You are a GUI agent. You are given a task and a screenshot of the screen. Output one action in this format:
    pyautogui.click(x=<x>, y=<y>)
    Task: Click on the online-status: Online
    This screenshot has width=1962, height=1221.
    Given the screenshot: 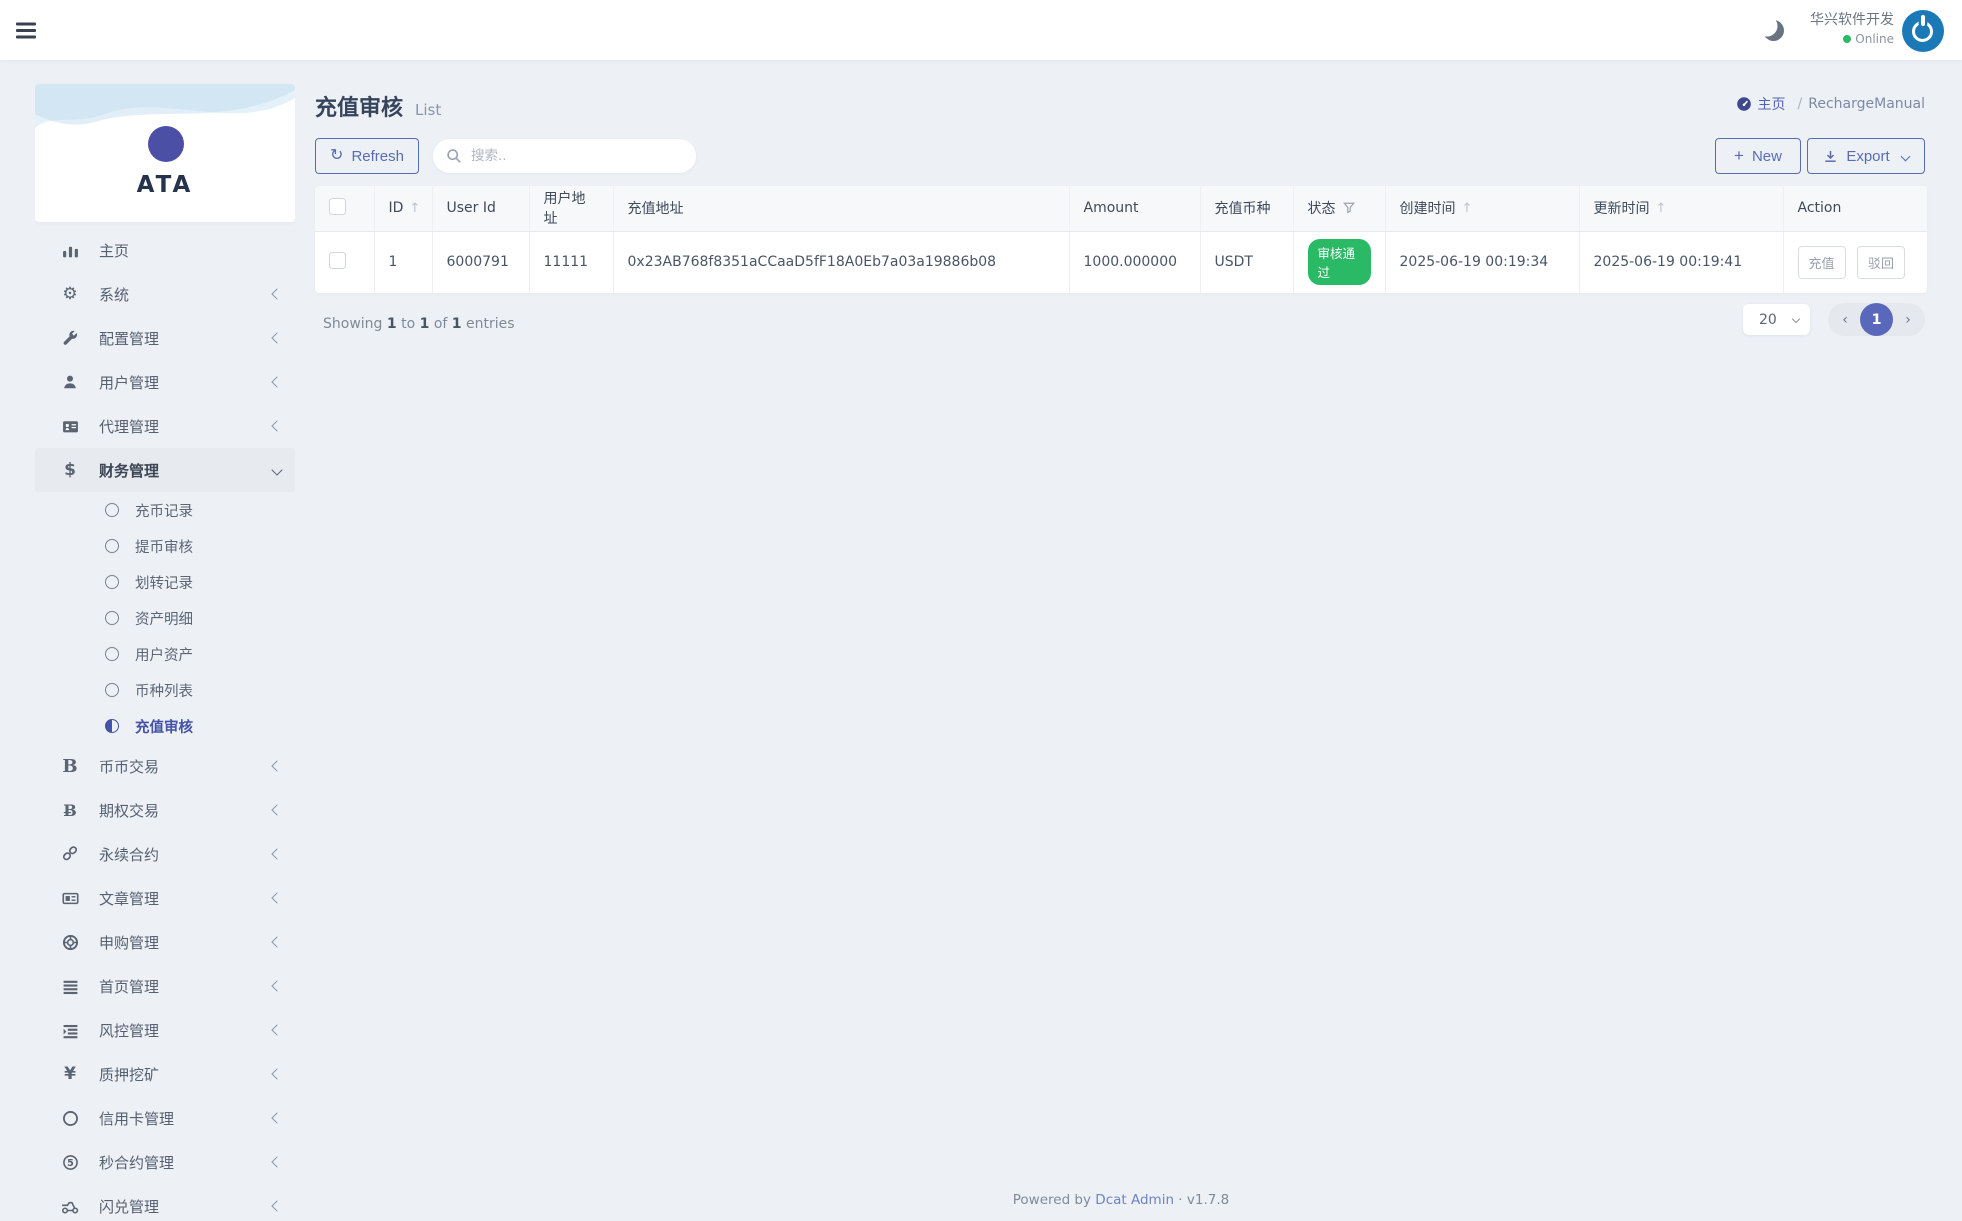 What is the action you would take?
    pyautogui.click(x=1852, y=39)
    